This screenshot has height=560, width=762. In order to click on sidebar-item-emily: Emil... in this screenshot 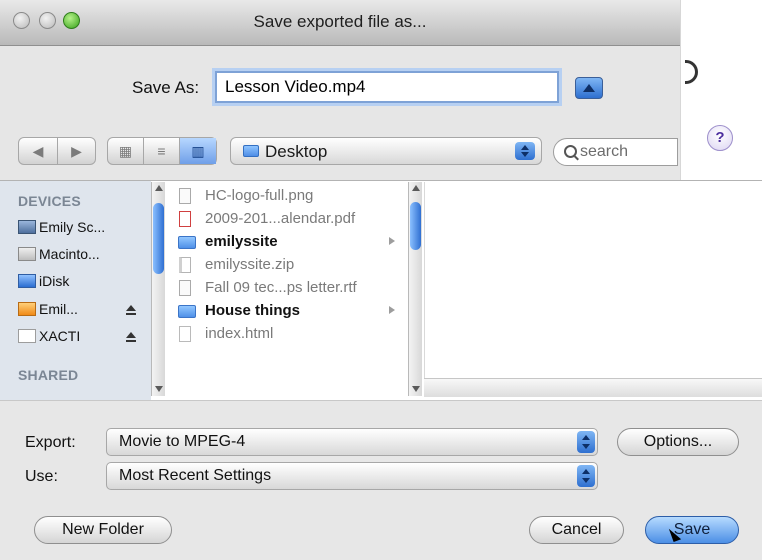, I will do `click(58, 309)`.